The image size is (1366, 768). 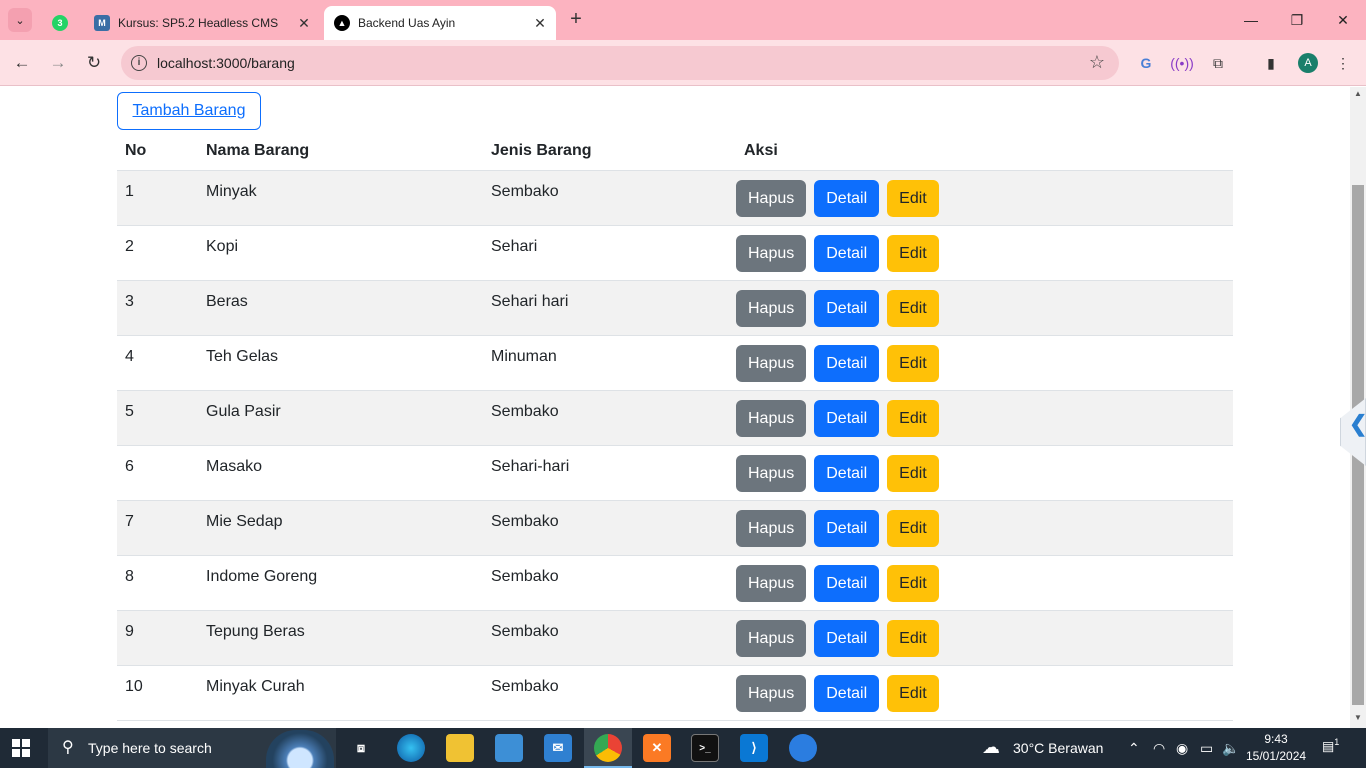 What do you see at coordinates (608, 748) in the screenshot?
I see `chrome-icon` at bounding box center [608, 748].